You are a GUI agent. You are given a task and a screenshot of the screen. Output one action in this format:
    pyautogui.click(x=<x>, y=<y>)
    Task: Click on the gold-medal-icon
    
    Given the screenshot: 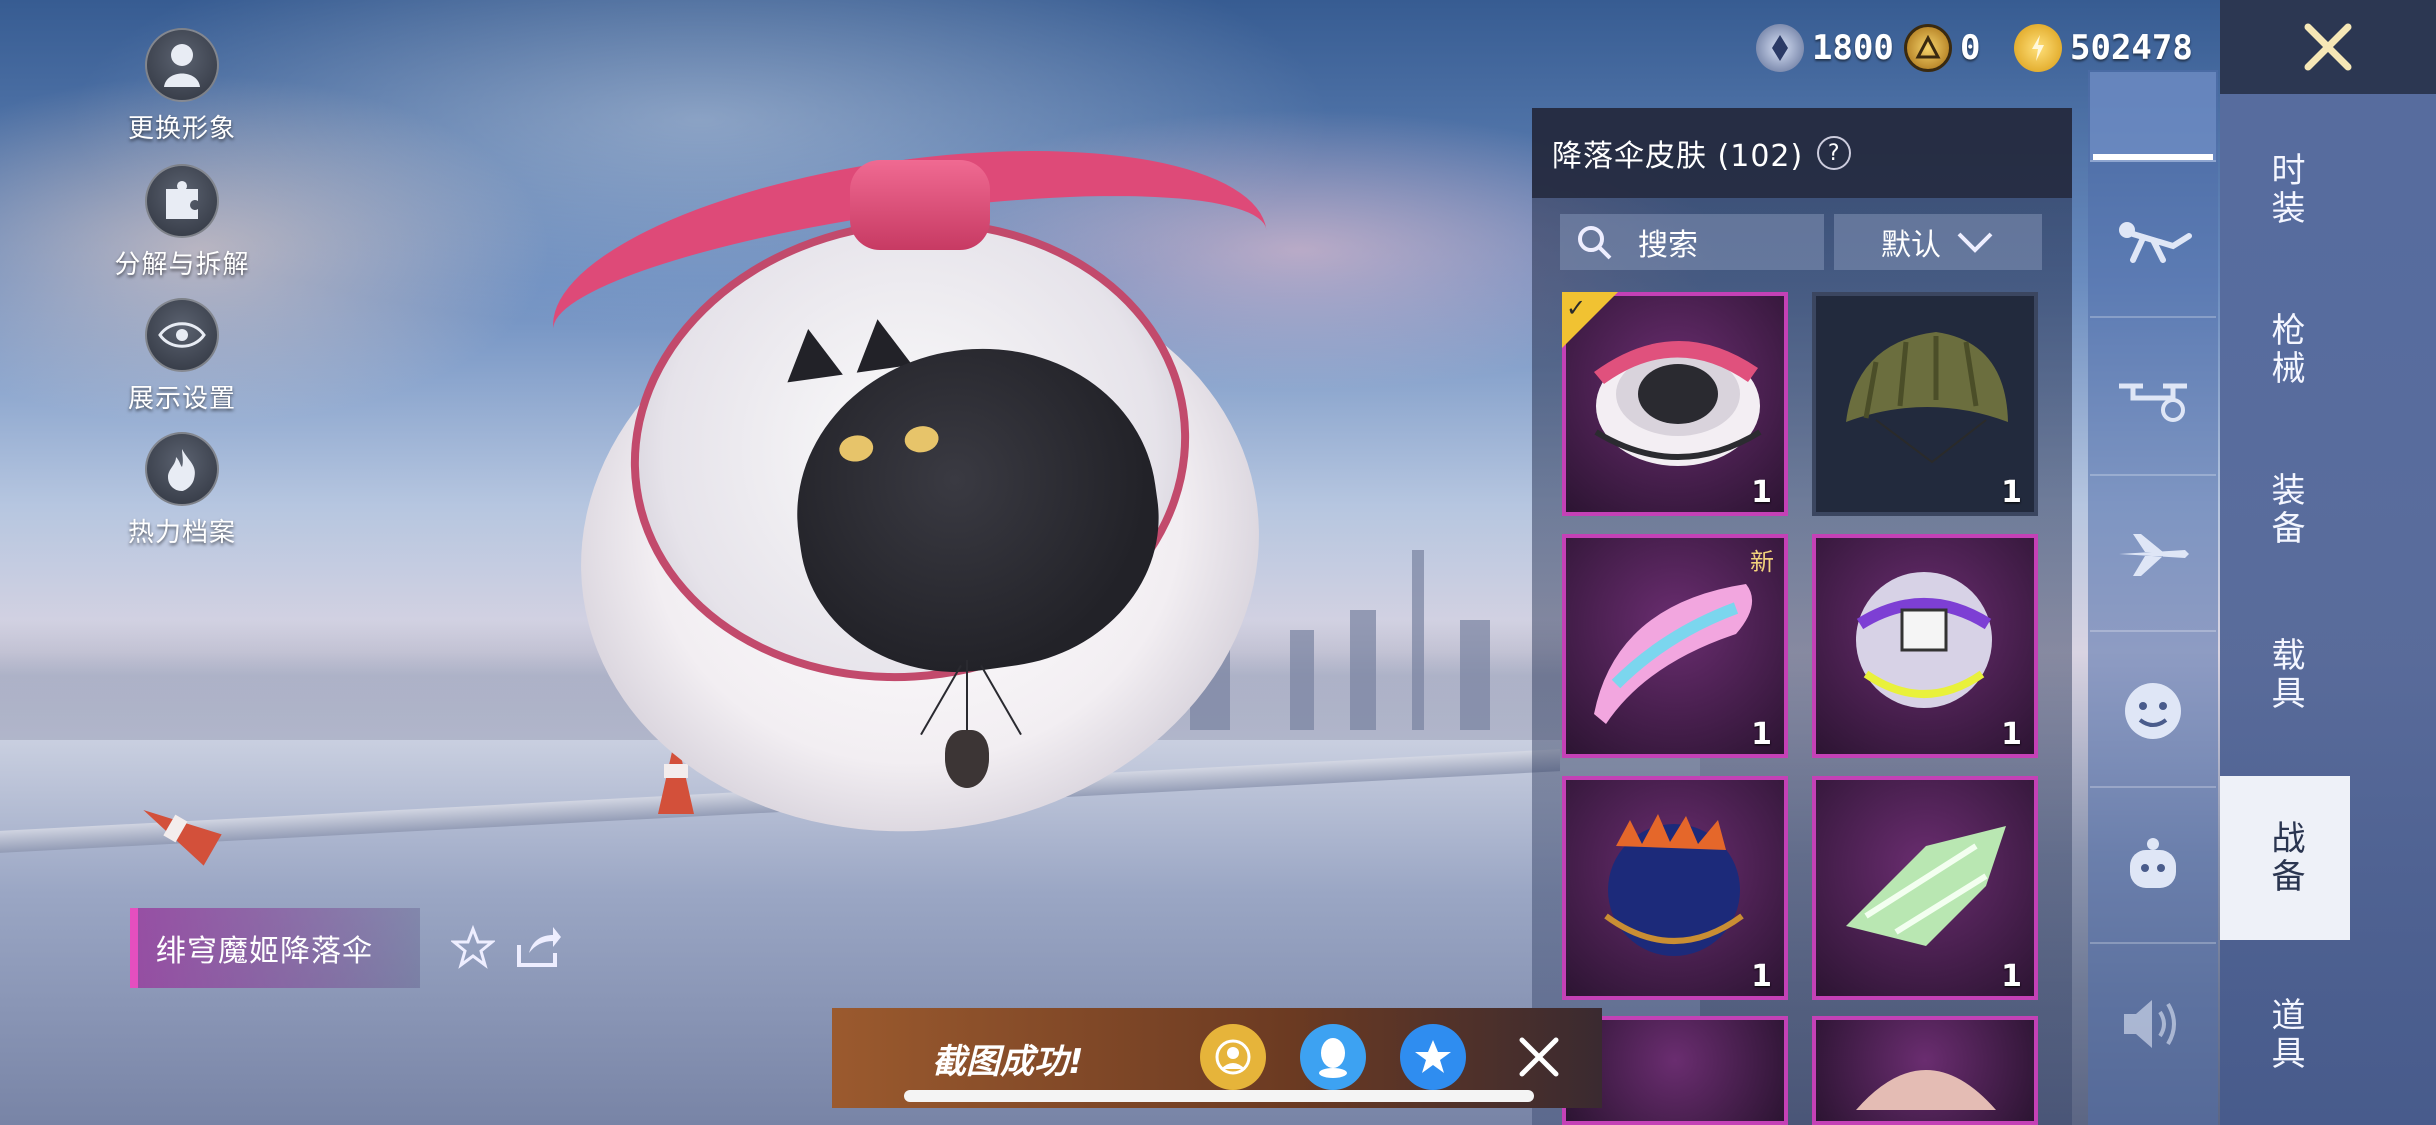 What is the action you would take?
    pyautogui.click(x=1928, y=48)
    